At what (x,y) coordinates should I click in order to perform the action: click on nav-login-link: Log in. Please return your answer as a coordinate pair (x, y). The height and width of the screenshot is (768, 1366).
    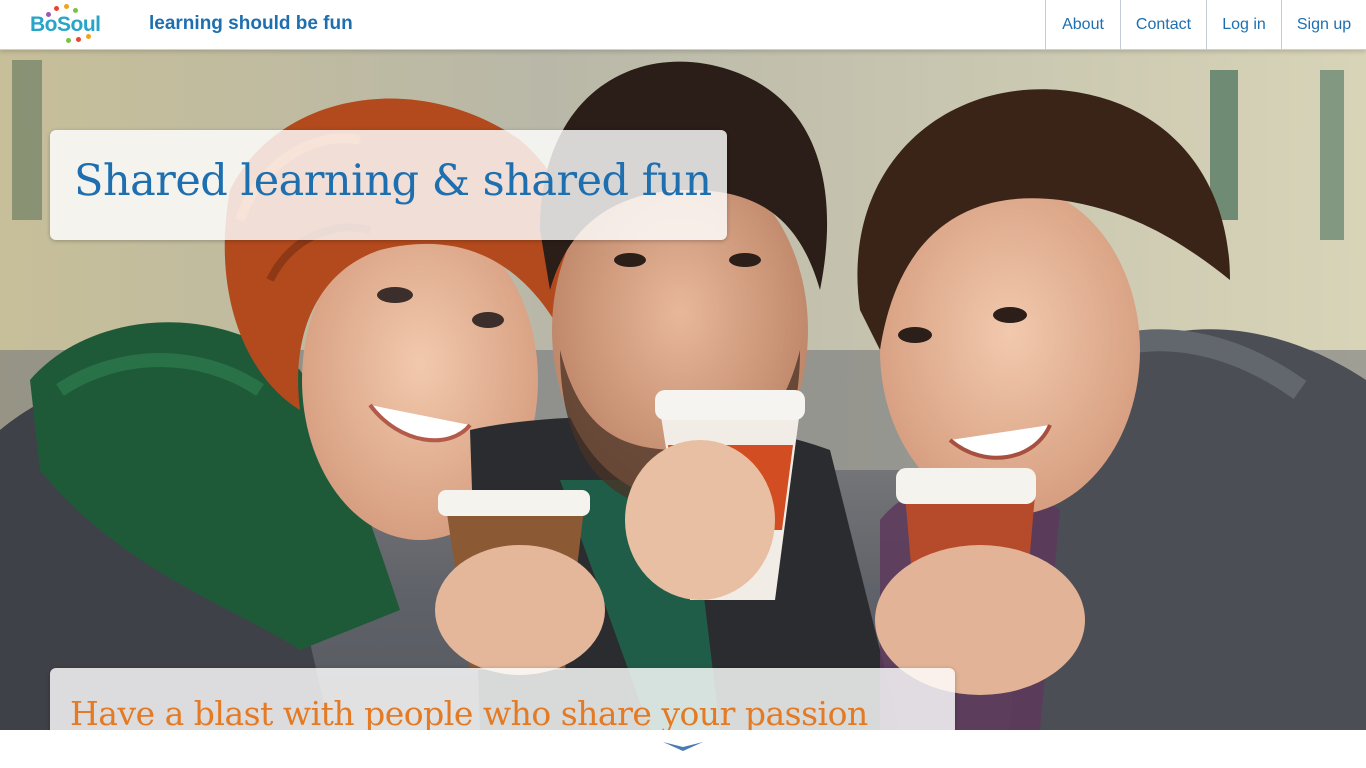
    Looking at the image, I should click on (1243, 25).